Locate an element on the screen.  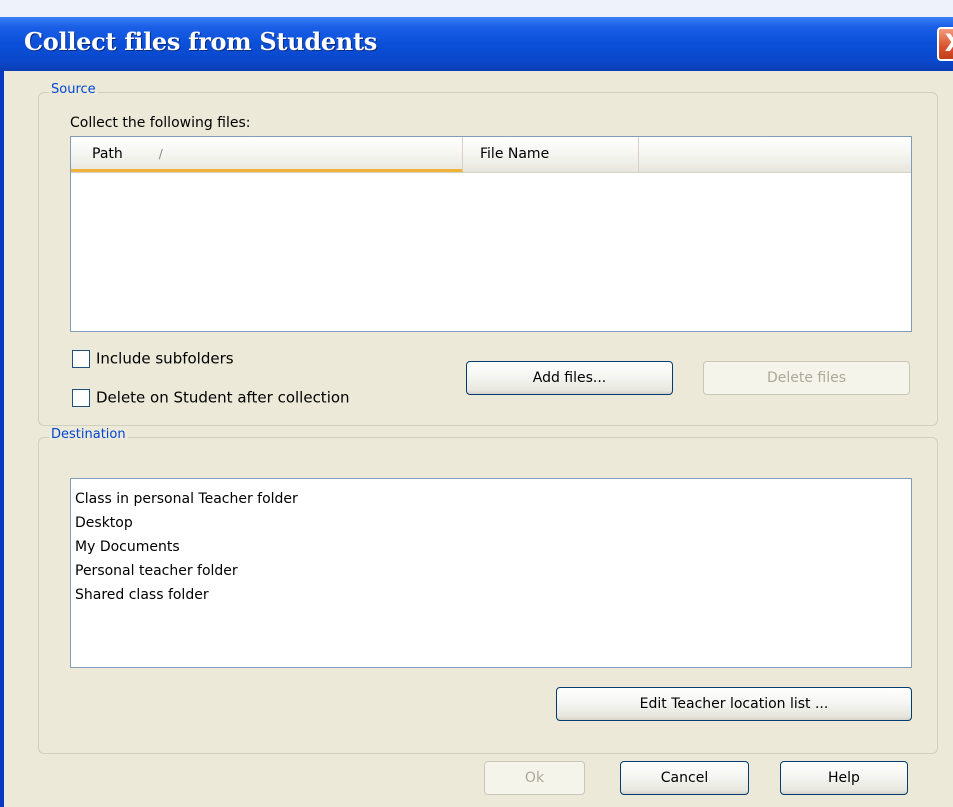
files-list-header: Path / File Name is located at coordinates (491, 155).